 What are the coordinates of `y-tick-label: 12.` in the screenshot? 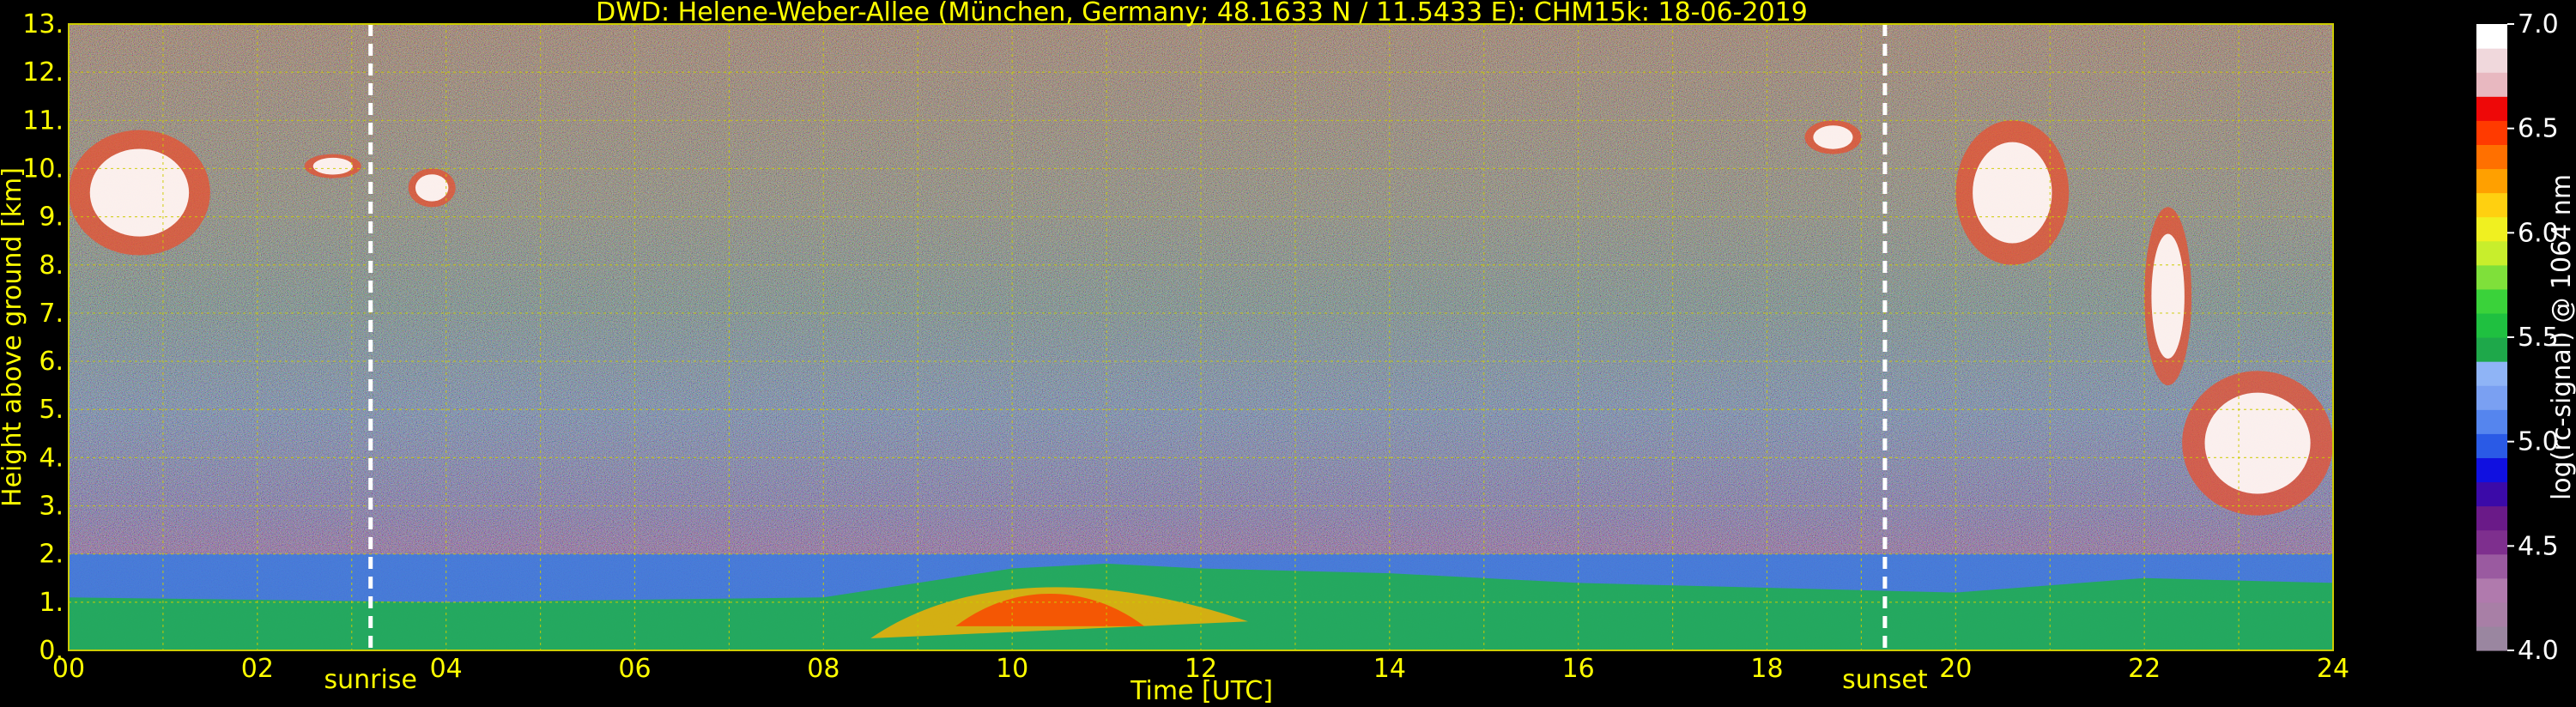 It's located at (43, 72).